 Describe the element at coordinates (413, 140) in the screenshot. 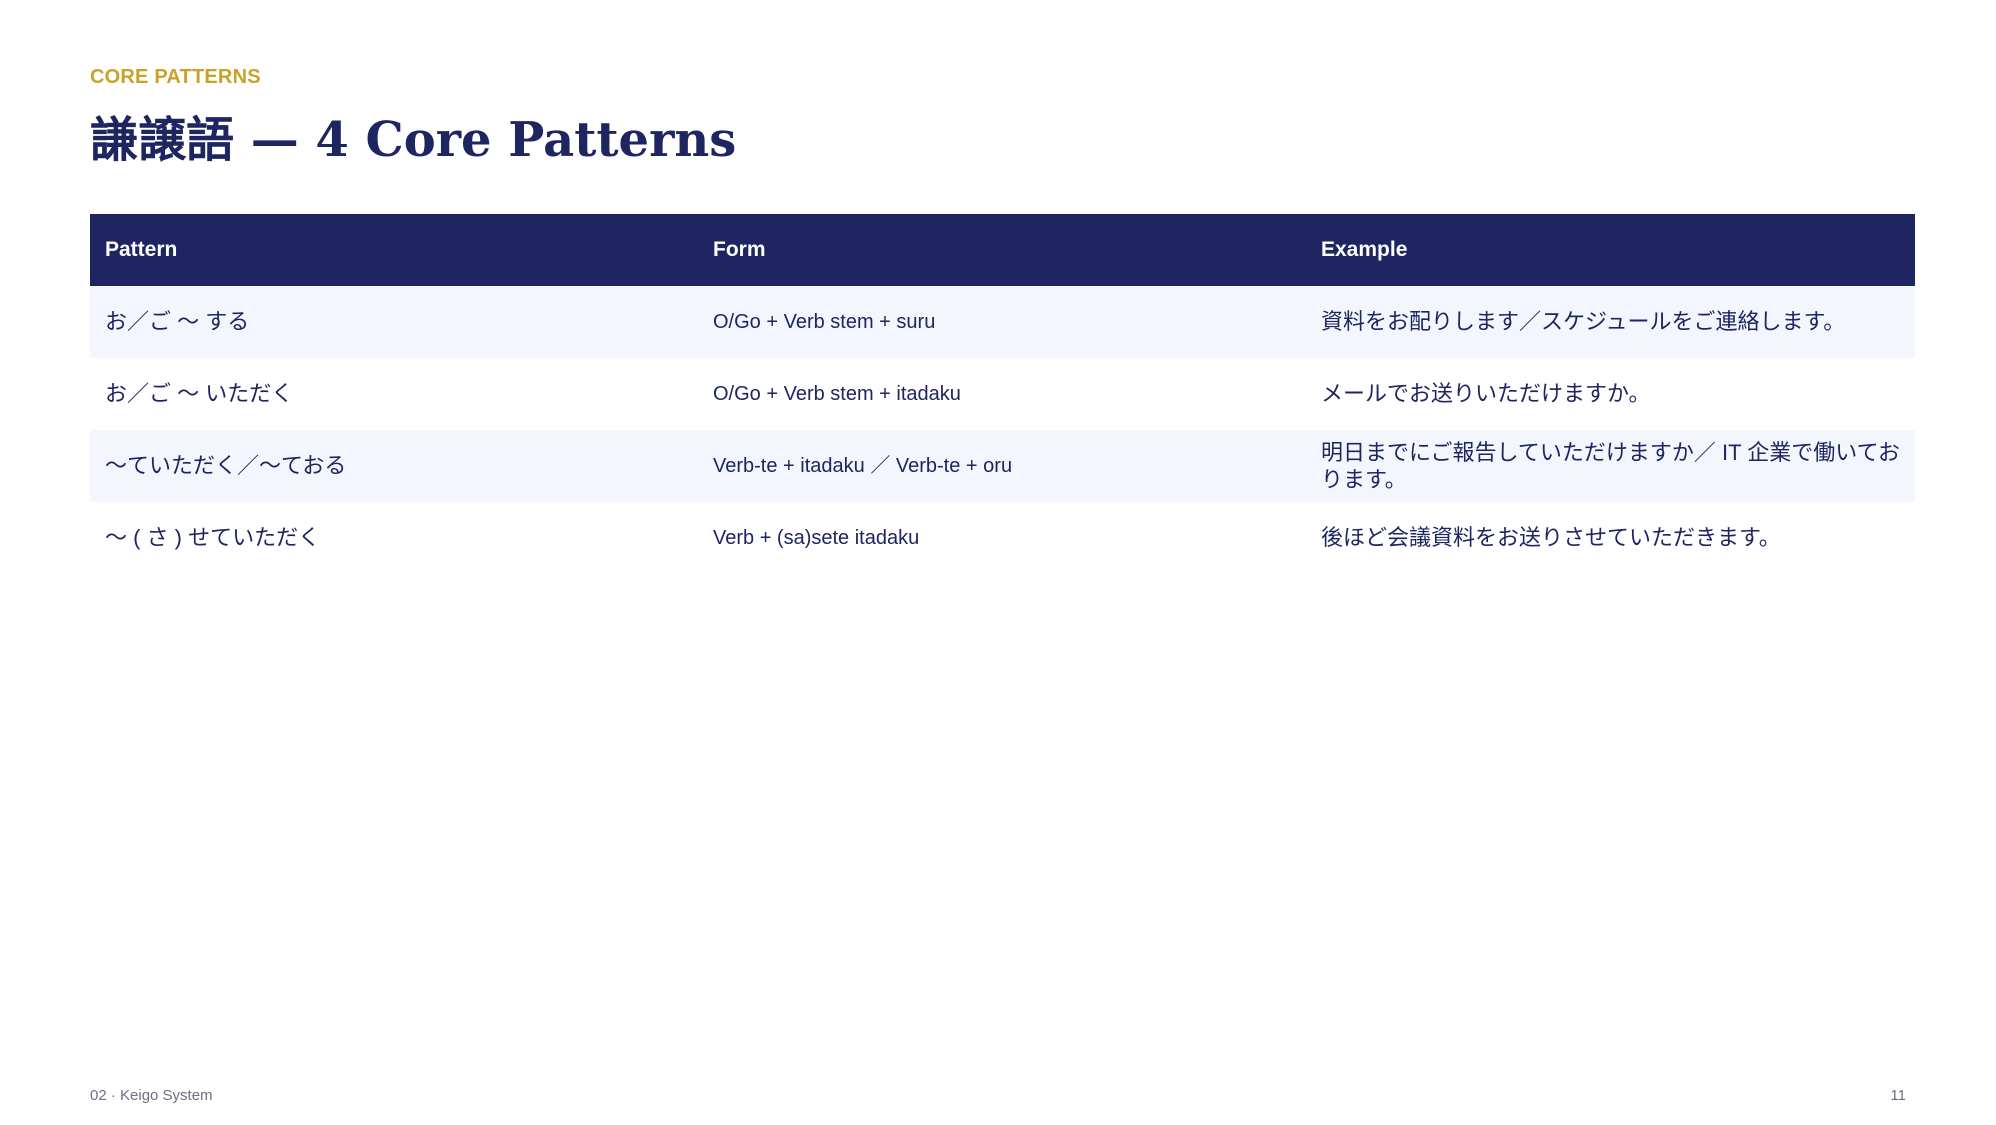

I see `page-title: 謙譲語 — 4 Core Patterns` at that location.